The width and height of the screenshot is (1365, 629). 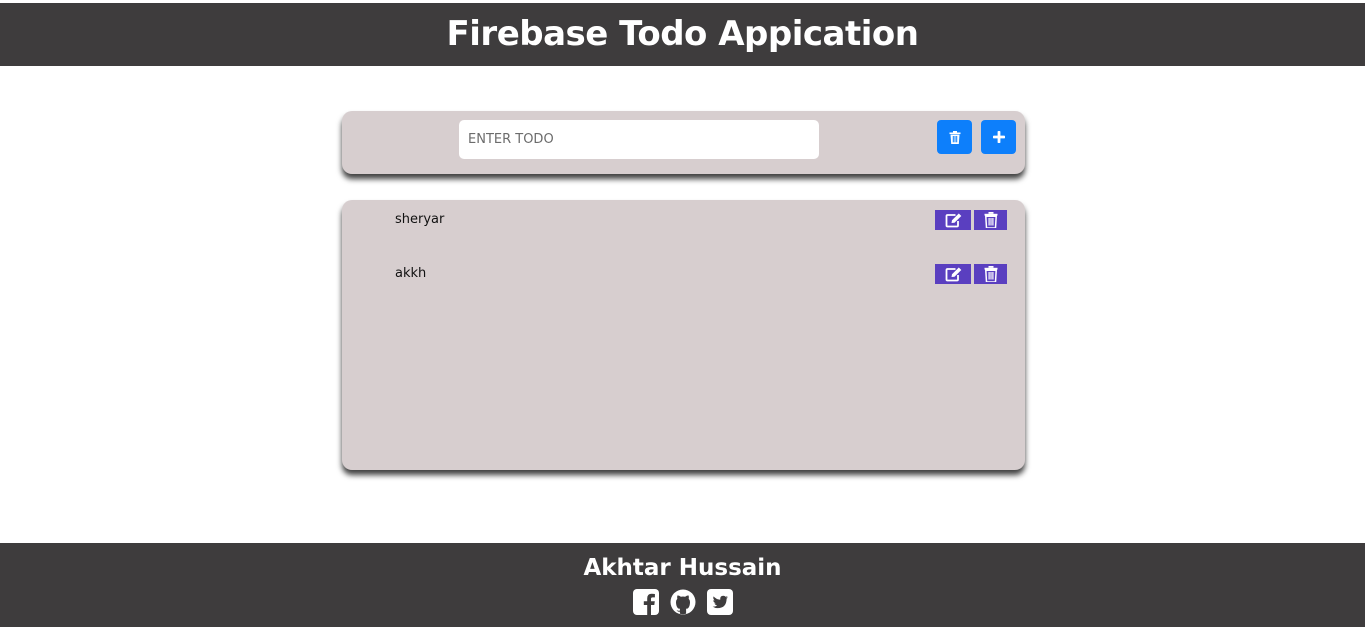 I want to click on author-name: Akhtar Hussain, so click(x=682, y=568).